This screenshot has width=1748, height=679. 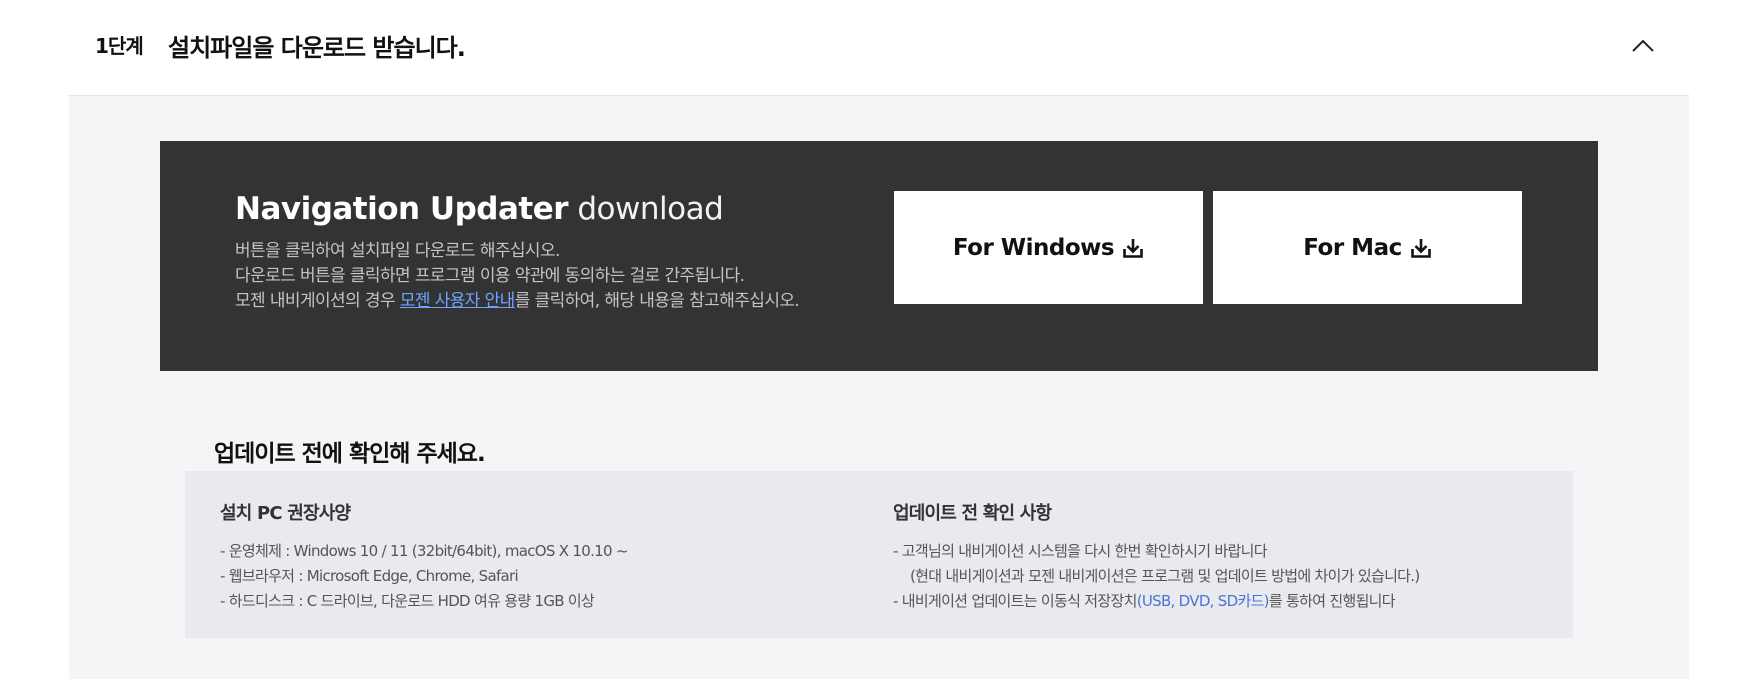 What do you see at coordinates (1015, 601) in the screenshot?
I see `list-item-prefix: - 내비게이션 업데이트는 이동식 저장장치` at bounding box center [1015, 601].